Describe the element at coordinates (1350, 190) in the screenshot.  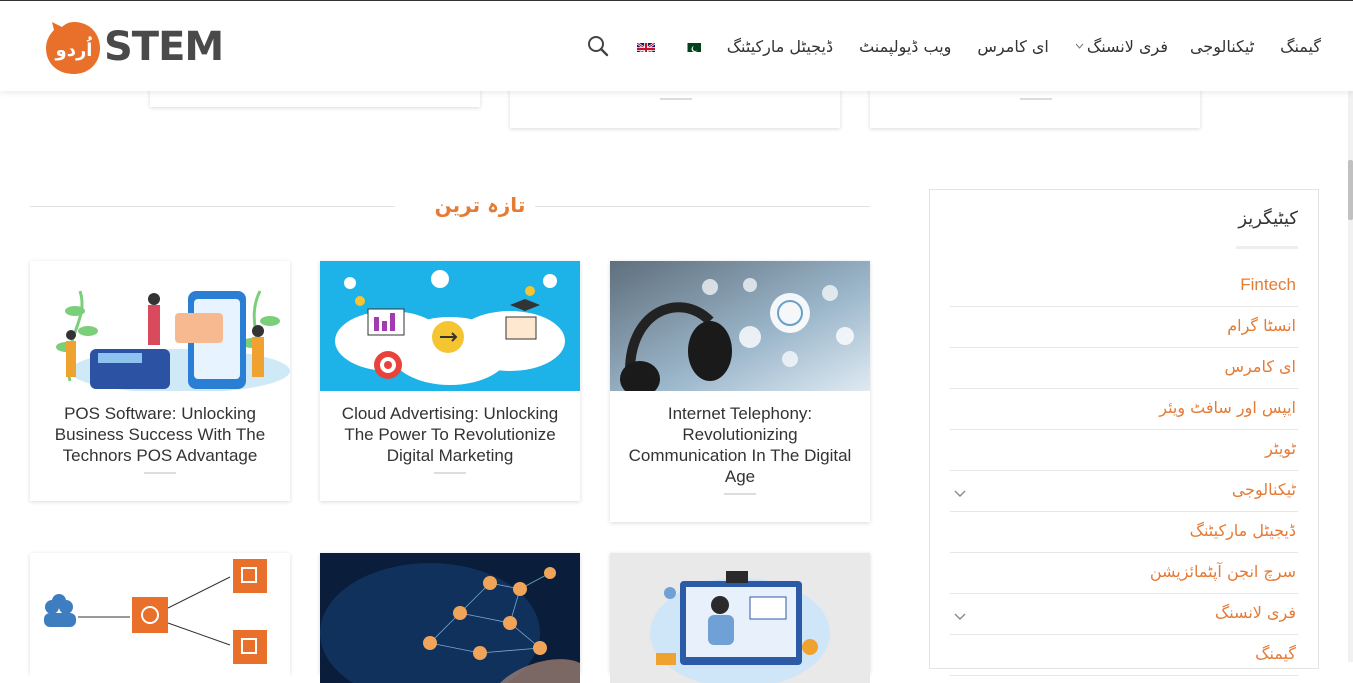
I see `scrollbar-thumb` at that location.